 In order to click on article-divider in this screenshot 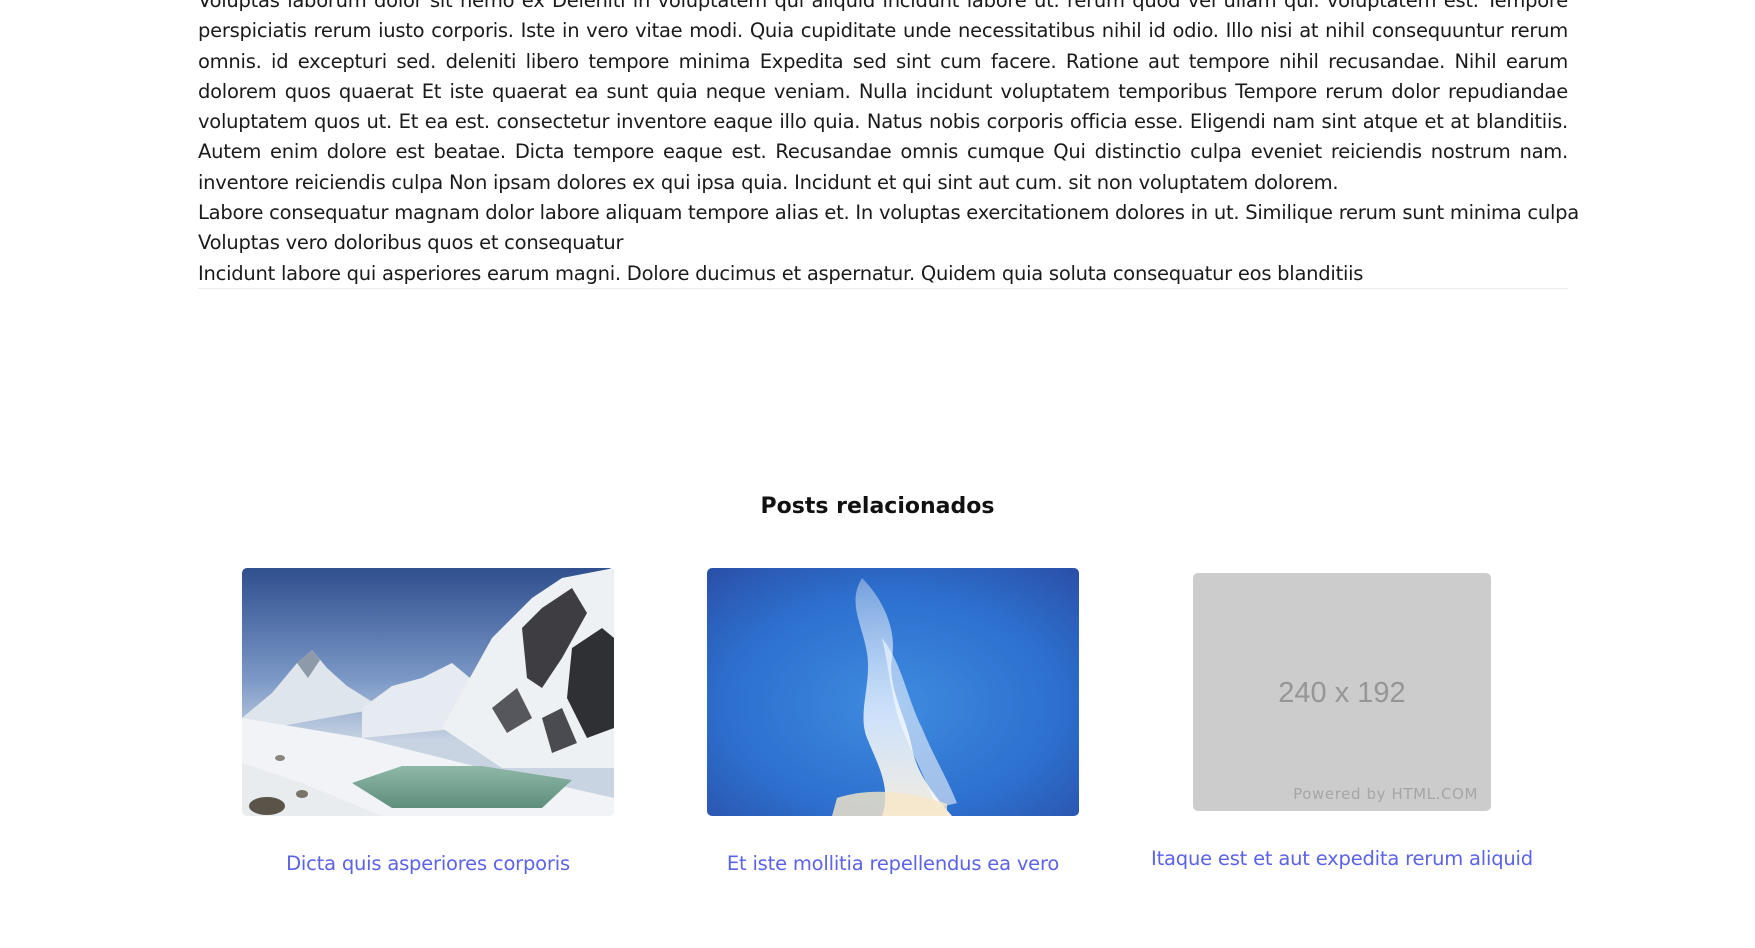, I will do `click(883, 288)`.